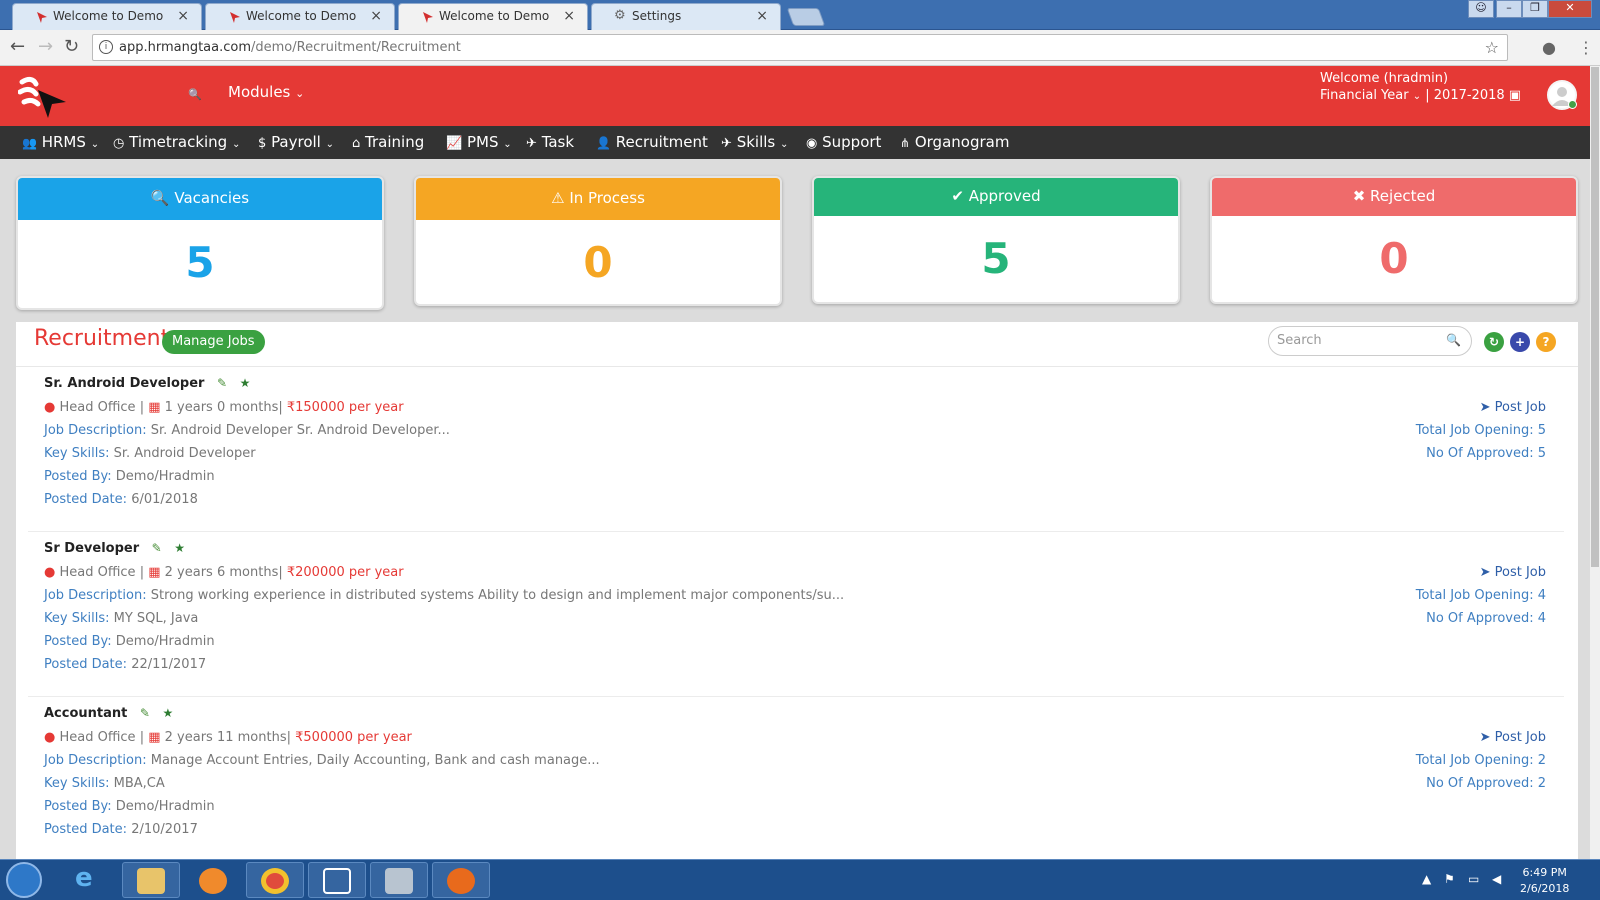  Describe the element at coordinates (461, 880) in the screenshot. I see `firefox-icon` at that location.